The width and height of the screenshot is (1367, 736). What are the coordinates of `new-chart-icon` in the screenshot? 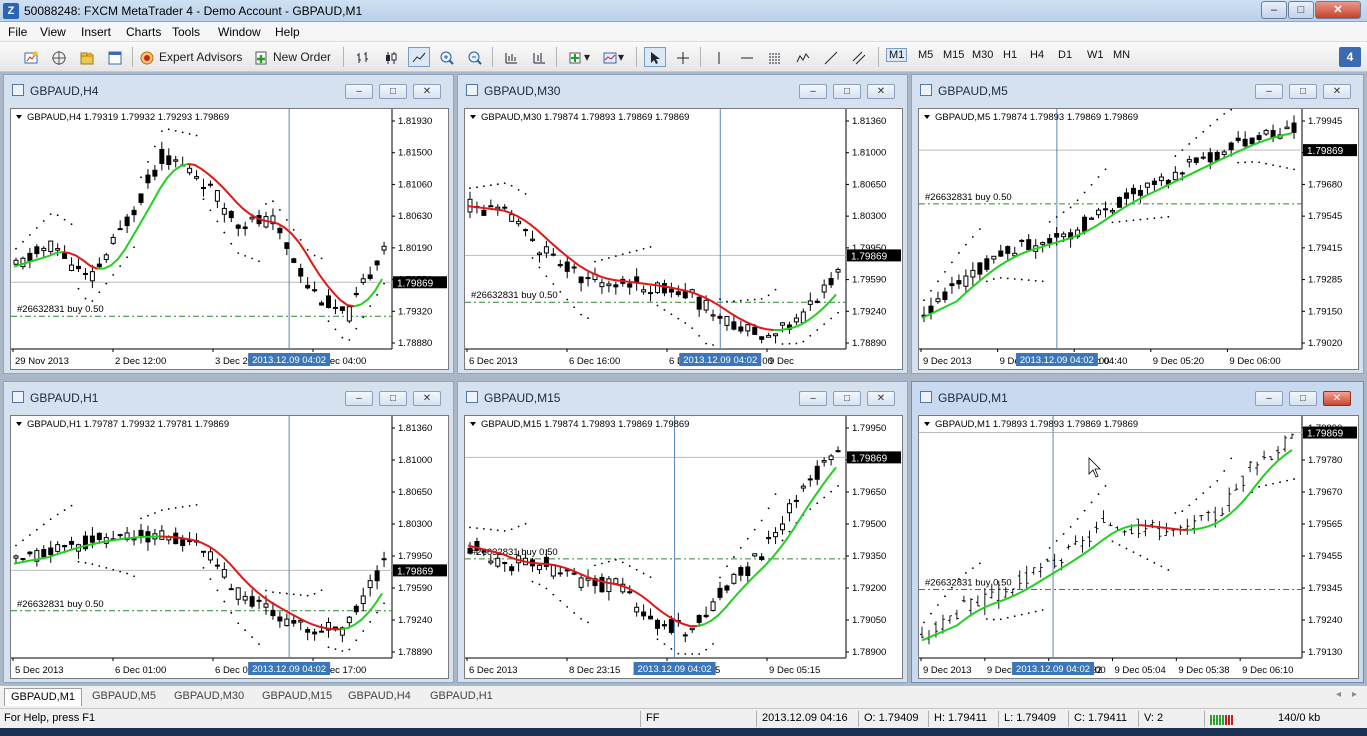 It's located at (31, 57).